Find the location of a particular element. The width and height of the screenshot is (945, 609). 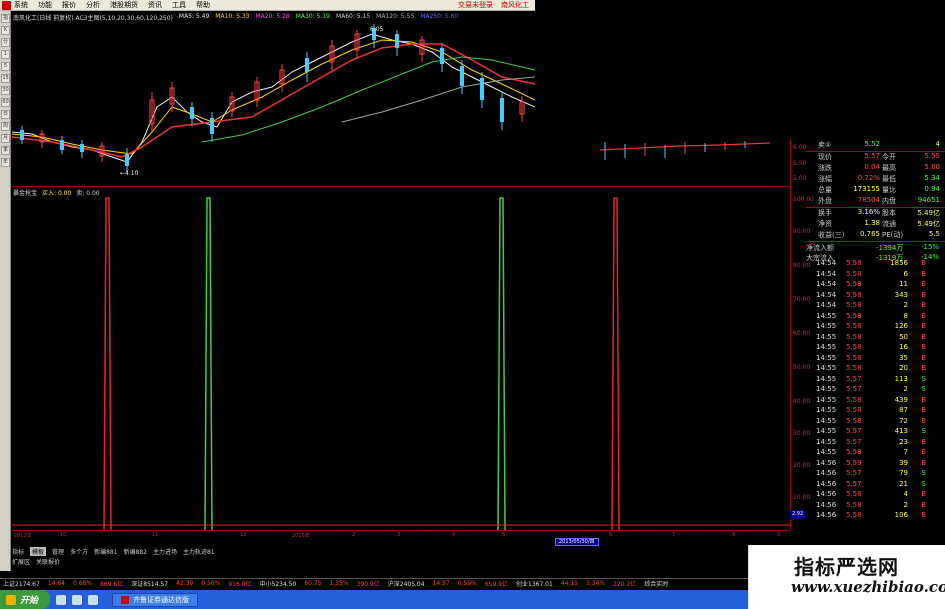

index-status-item: 659.9亿 is located at coordinates (496, 584).